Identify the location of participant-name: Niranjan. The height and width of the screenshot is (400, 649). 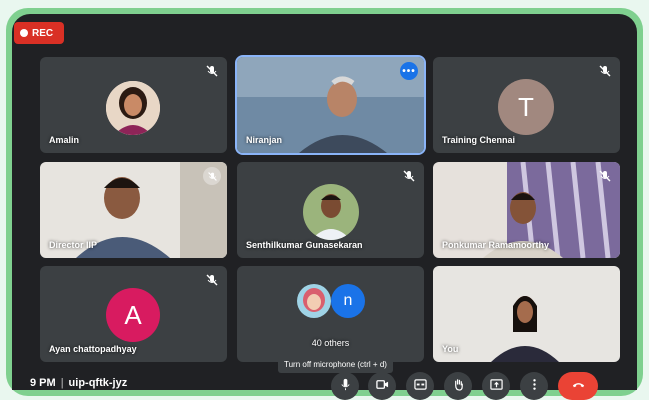
(264, 140).